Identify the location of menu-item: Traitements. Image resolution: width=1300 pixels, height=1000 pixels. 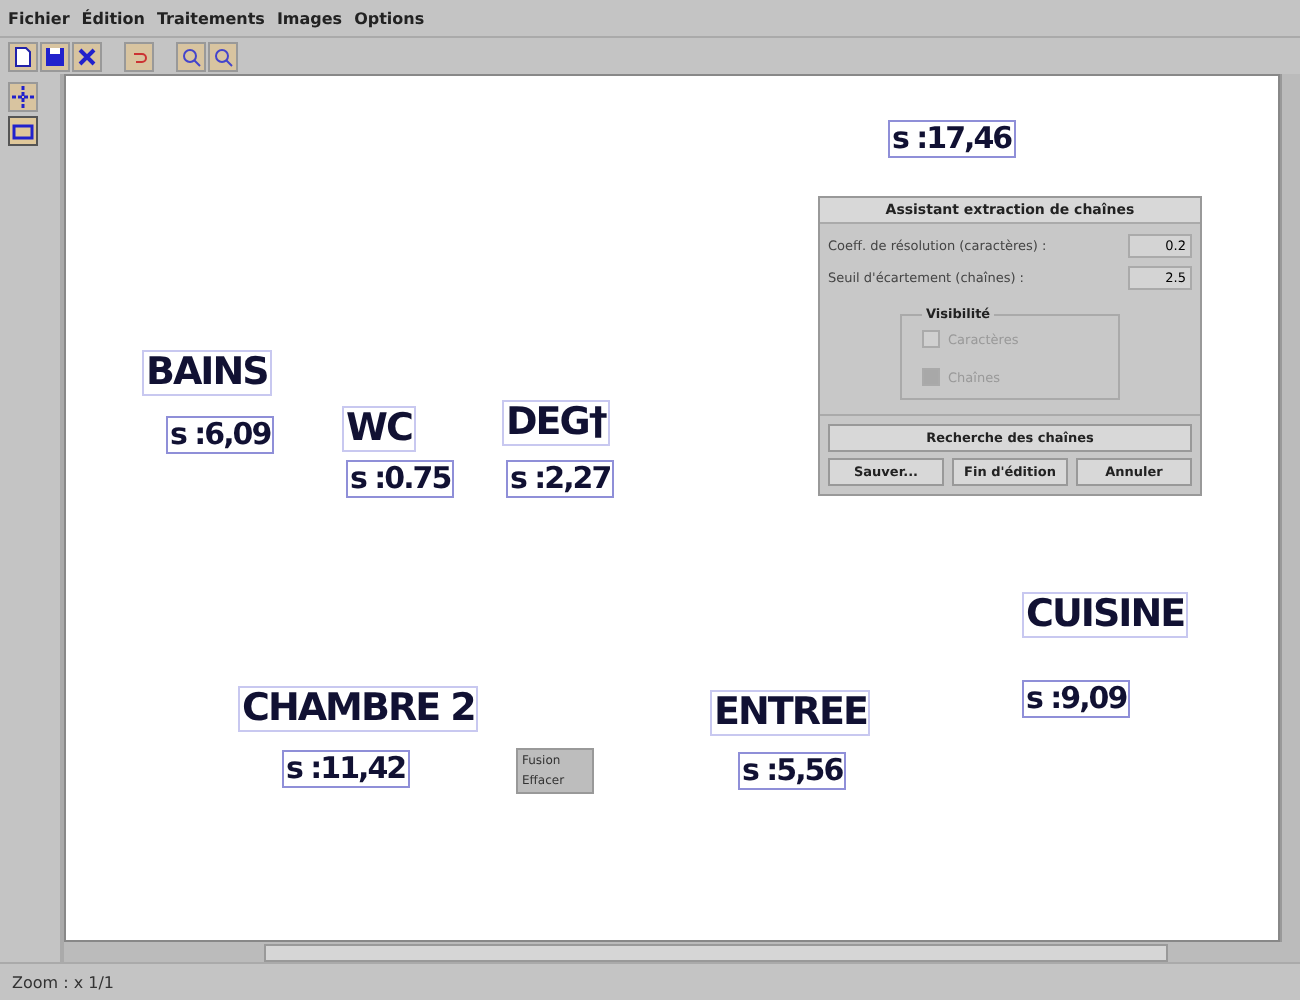
(210, 18).